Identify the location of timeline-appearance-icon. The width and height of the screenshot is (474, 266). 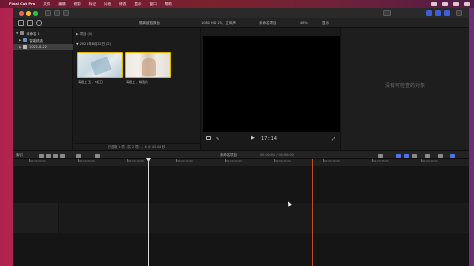
(427, 155).